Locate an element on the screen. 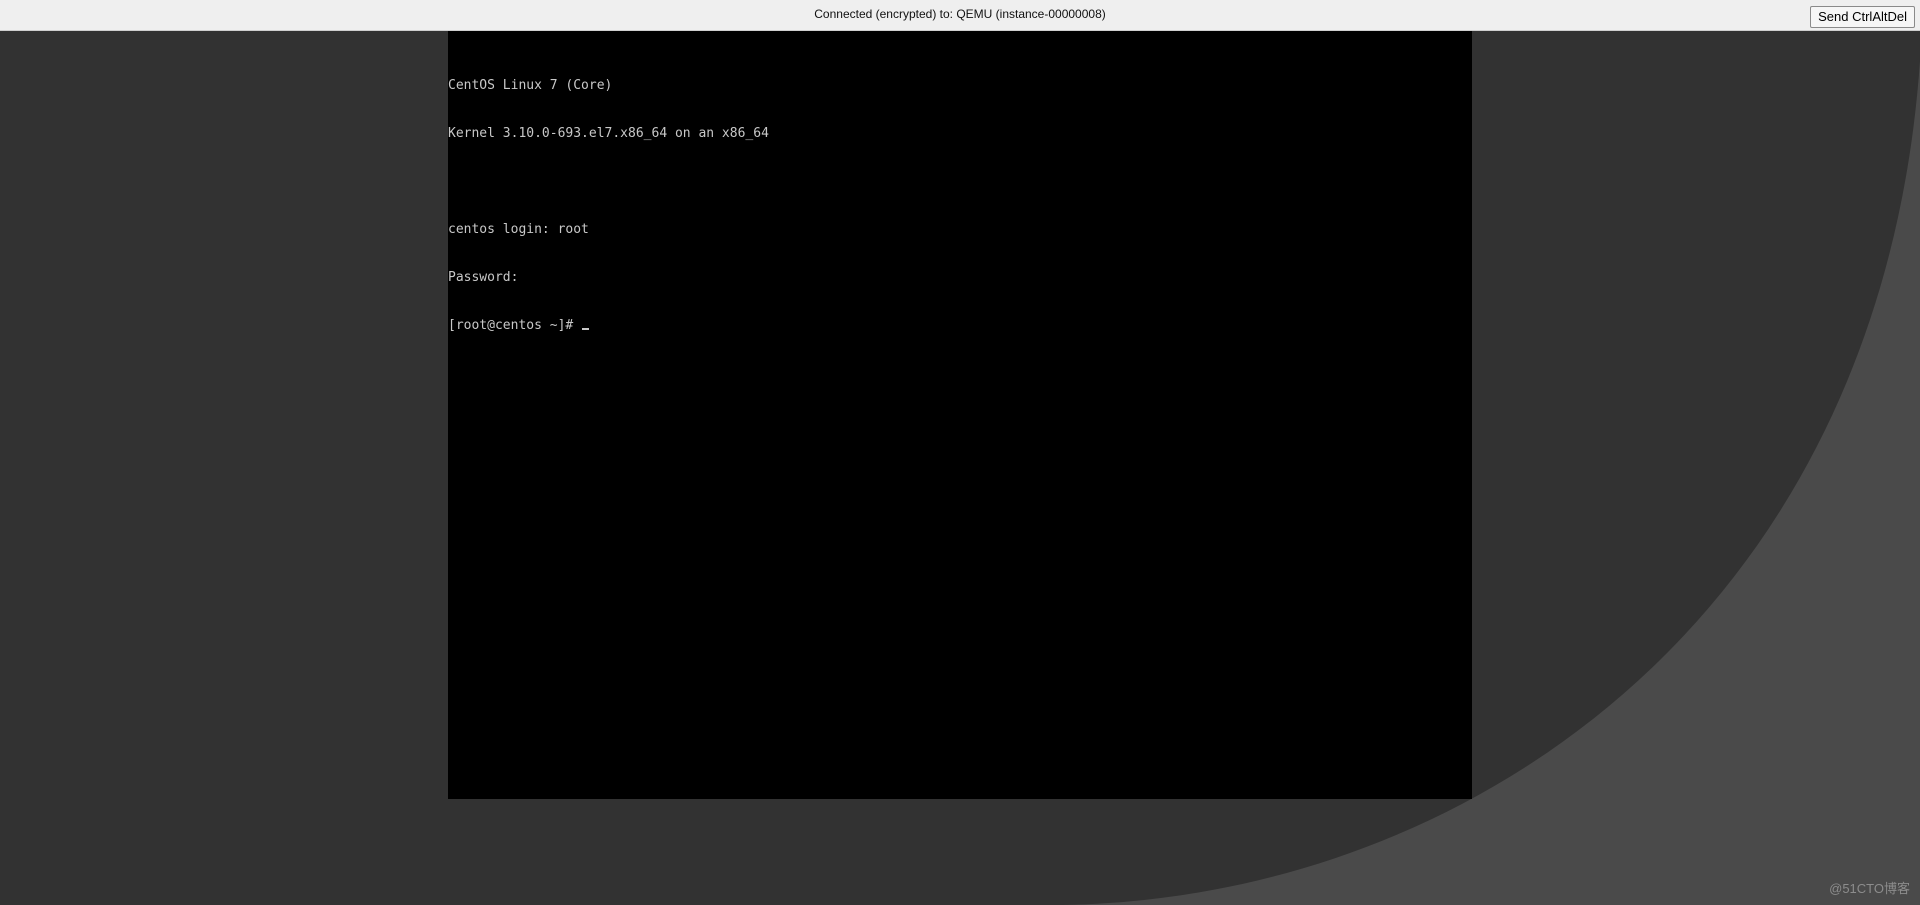 The width and height of the screenshot is (1920, 905). shell-prompt: [root@centos ~]# is located at coordinates (515, 325).